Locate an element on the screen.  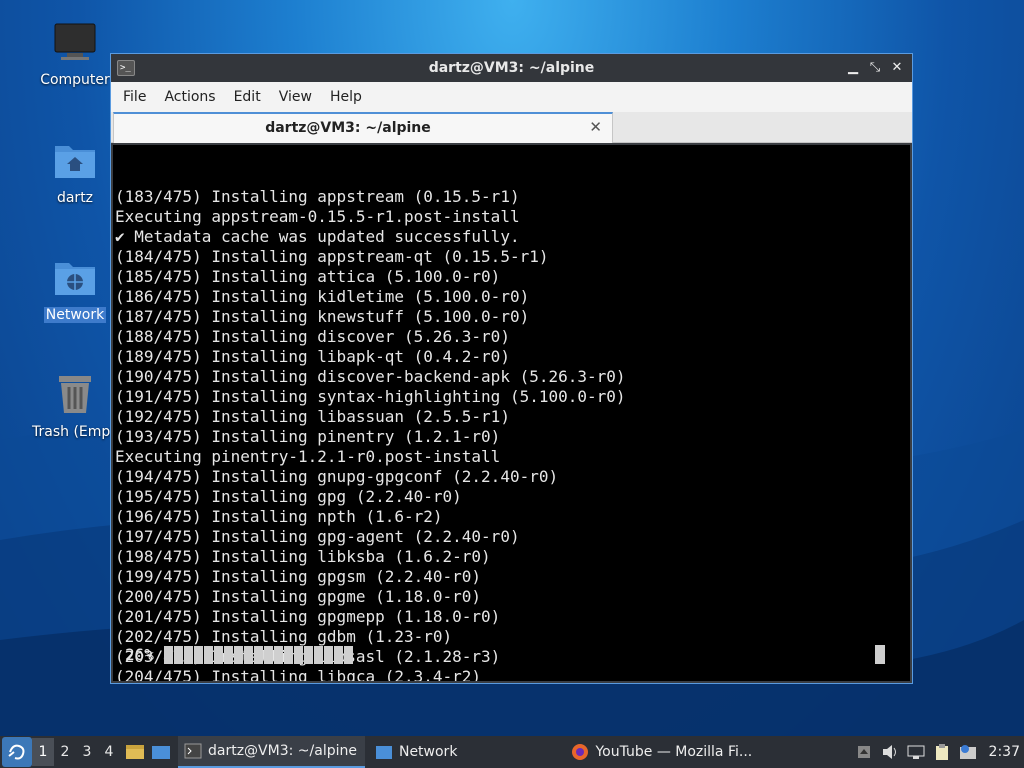
menu-edit: Edit is located at coordinates (247, 97).